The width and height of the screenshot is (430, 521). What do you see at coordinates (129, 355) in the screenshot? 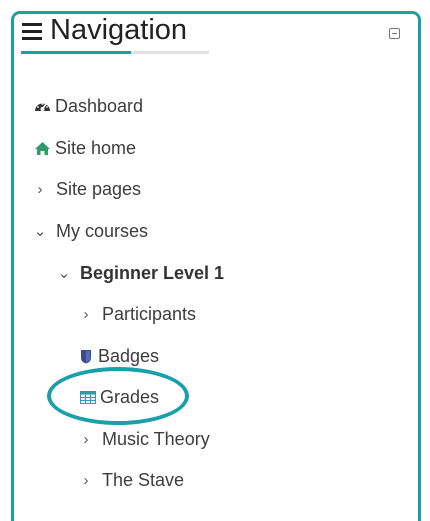
I see `nav-item-badges-label: Badges` at bounding box center [129, 355].